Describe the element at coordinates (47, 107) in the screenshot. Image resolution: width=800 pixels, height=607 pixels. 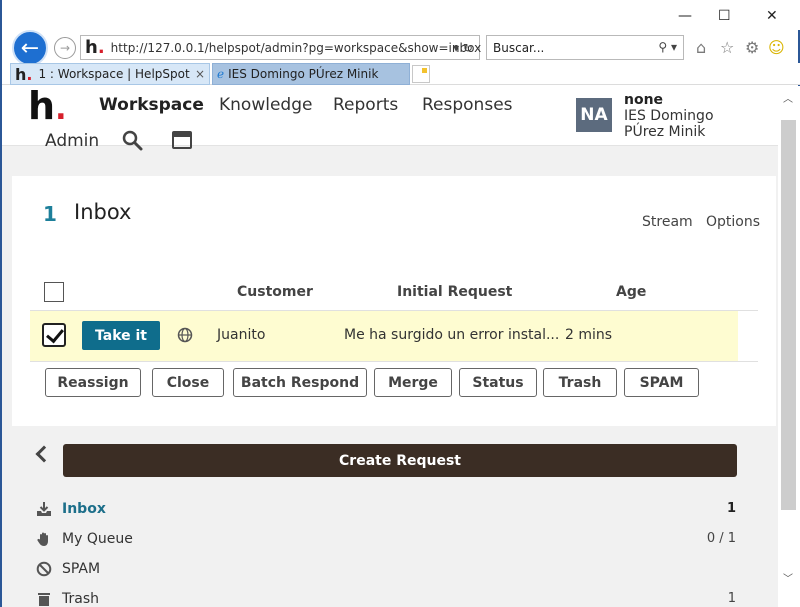
I see `helpspot-logo: h.` at that location.